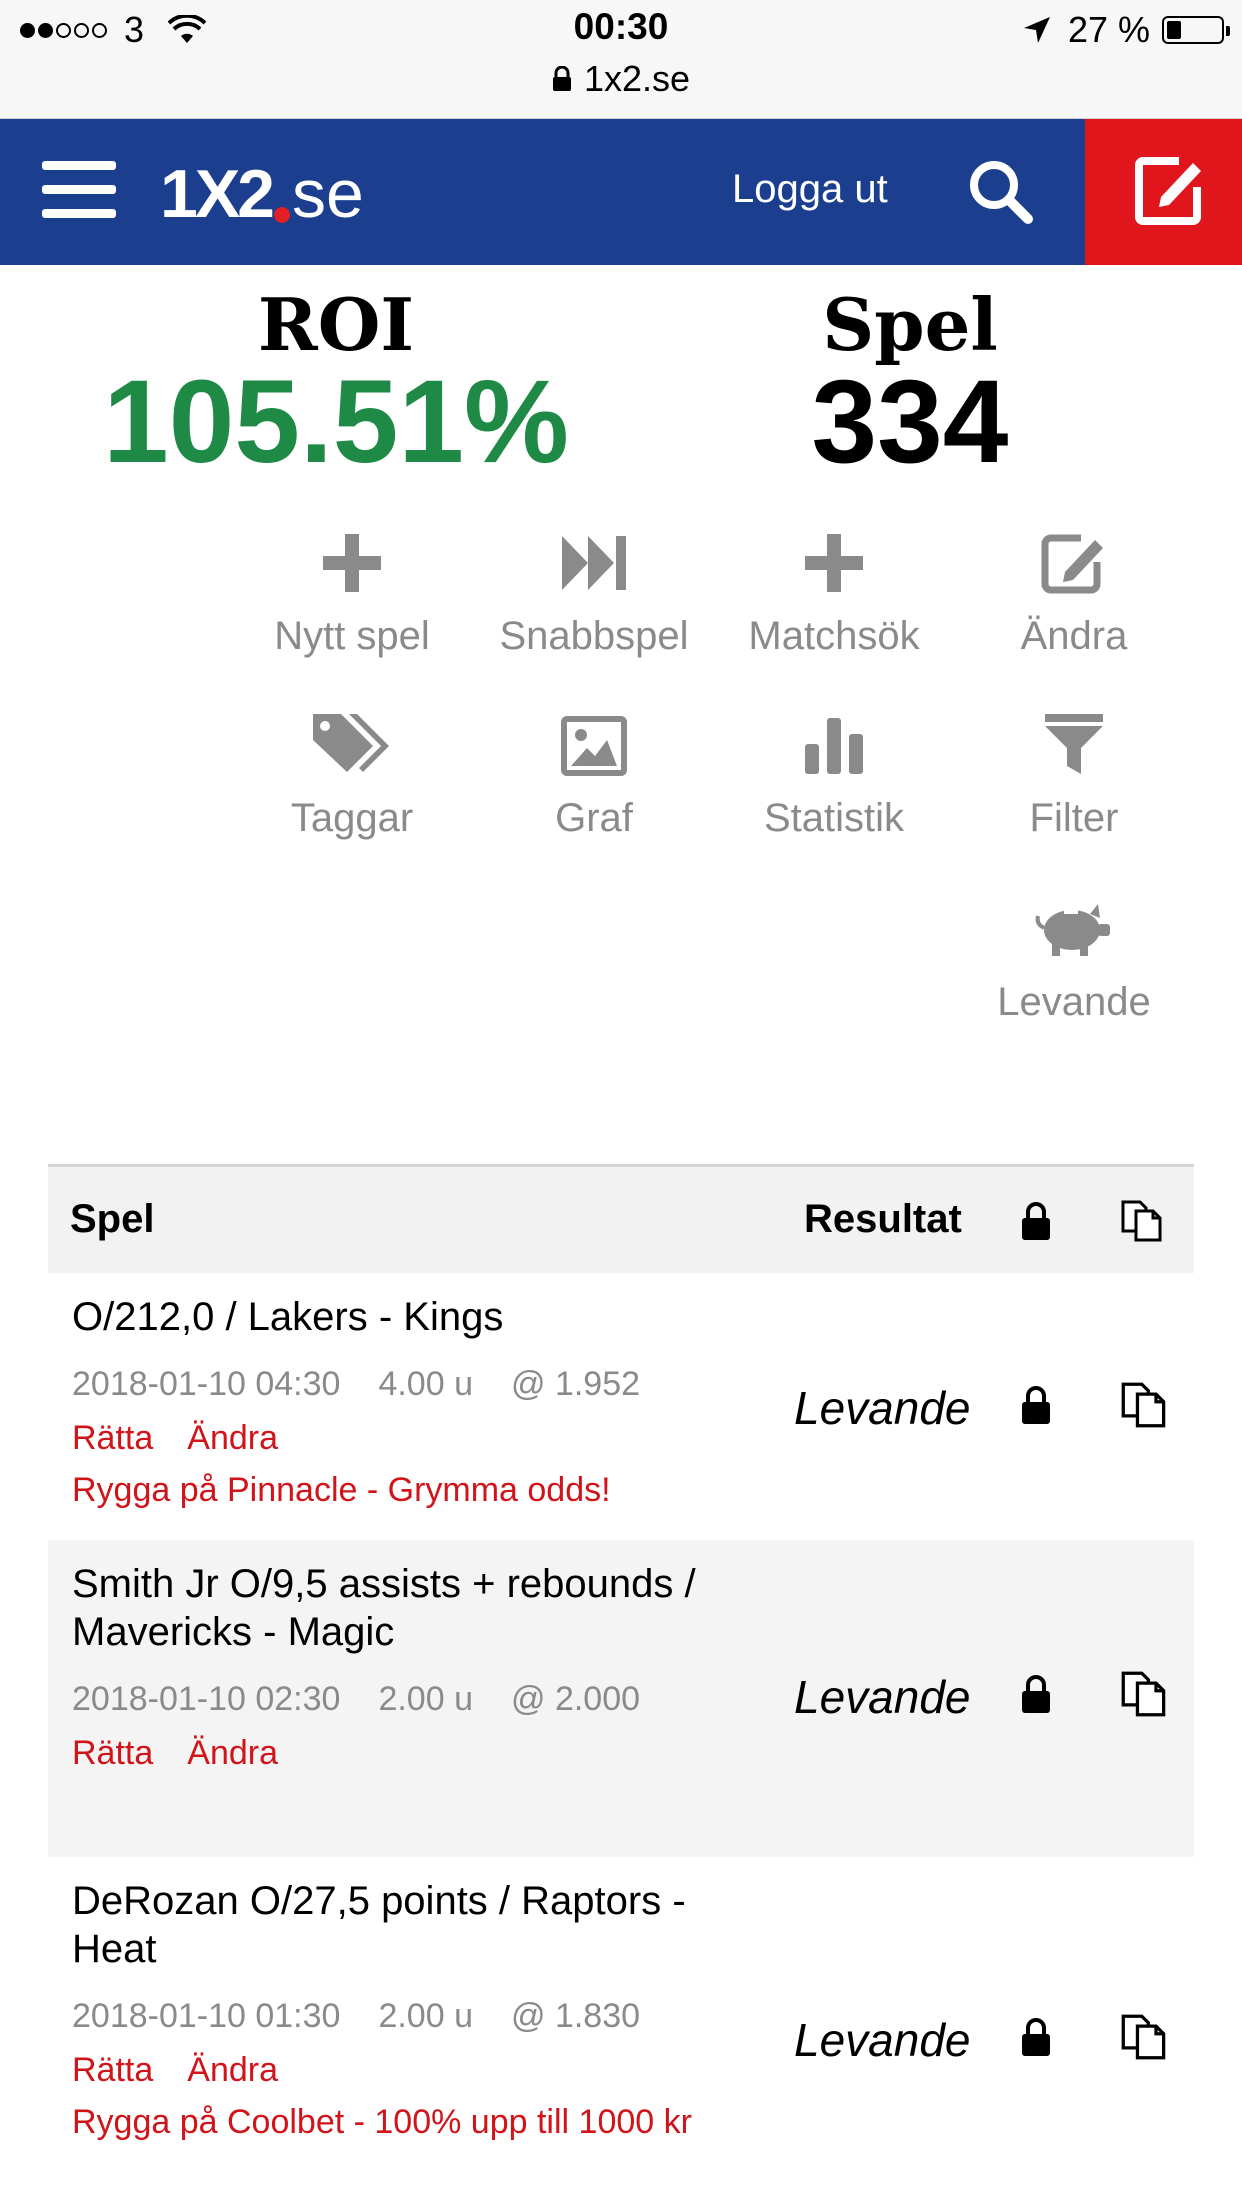 The width and height of the screenshot is (1242, 2208). I want to click on status-bar: 3 00:30 1x2.se 27 %, so click(621, 59).